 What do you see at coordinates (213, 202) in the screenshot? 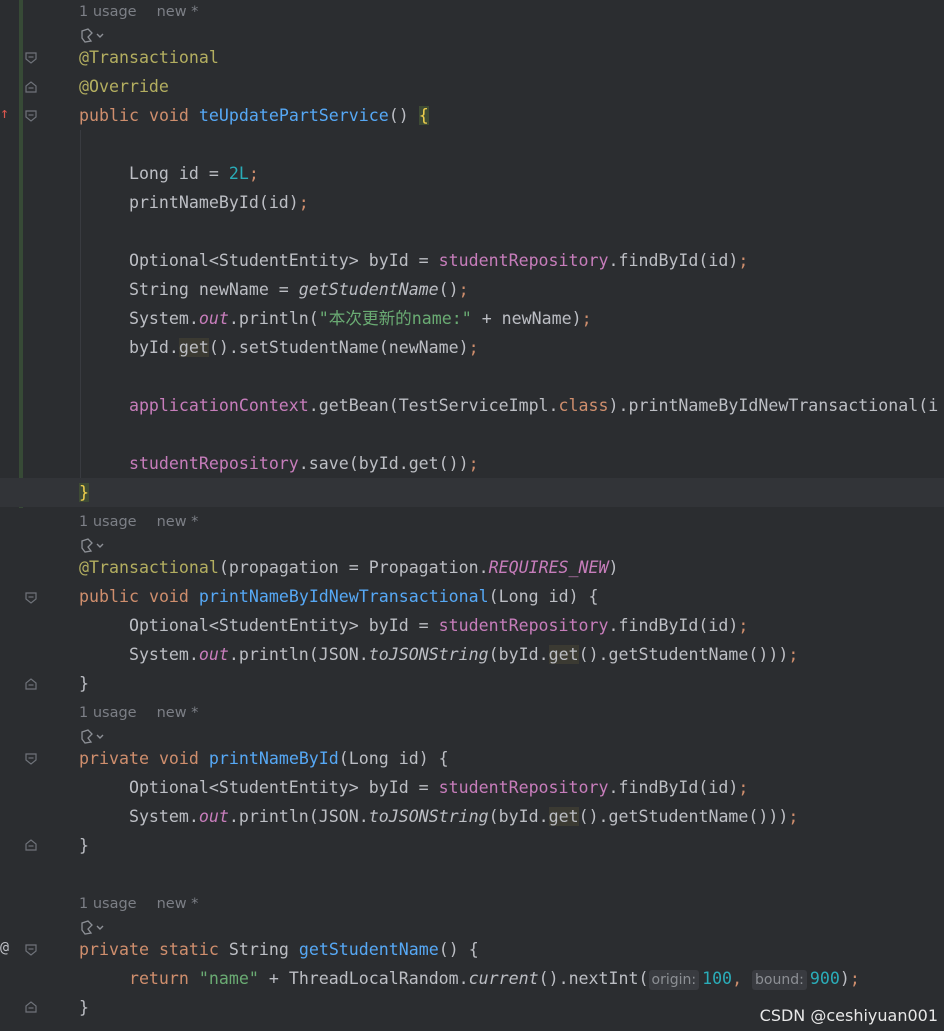
I see `code-text: printNameById(id)` at bounding box center [213, 202].